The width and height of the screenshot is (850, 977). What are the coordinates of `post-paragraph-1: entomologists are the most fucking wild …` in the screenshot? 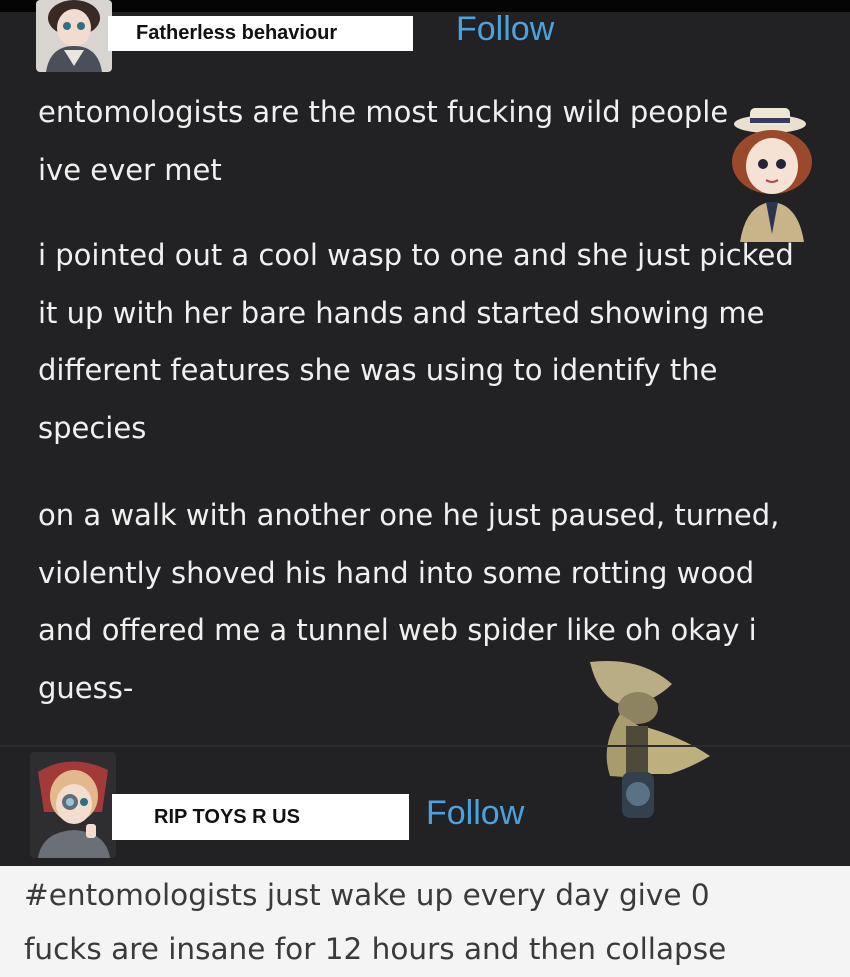 It's located at (383, 141).